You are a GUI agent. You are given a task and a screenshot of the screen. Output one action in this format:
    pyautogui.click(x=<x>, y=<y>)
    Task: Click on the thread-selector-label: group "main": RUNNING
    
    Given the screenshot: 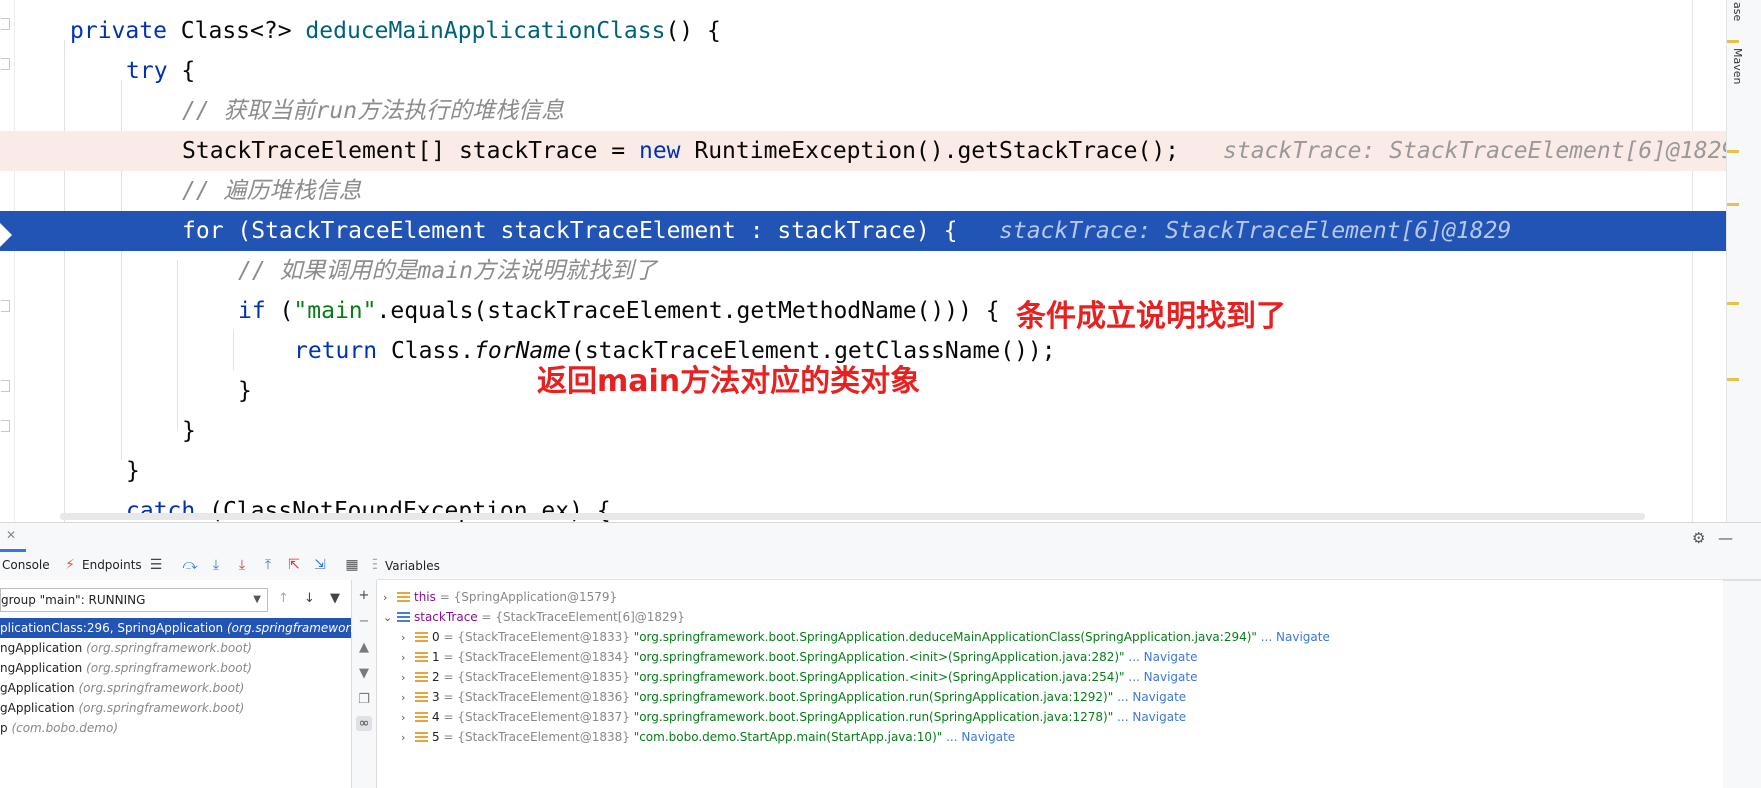 What is the action you would take?
    pyautogui.click(x=73, y=600)
    